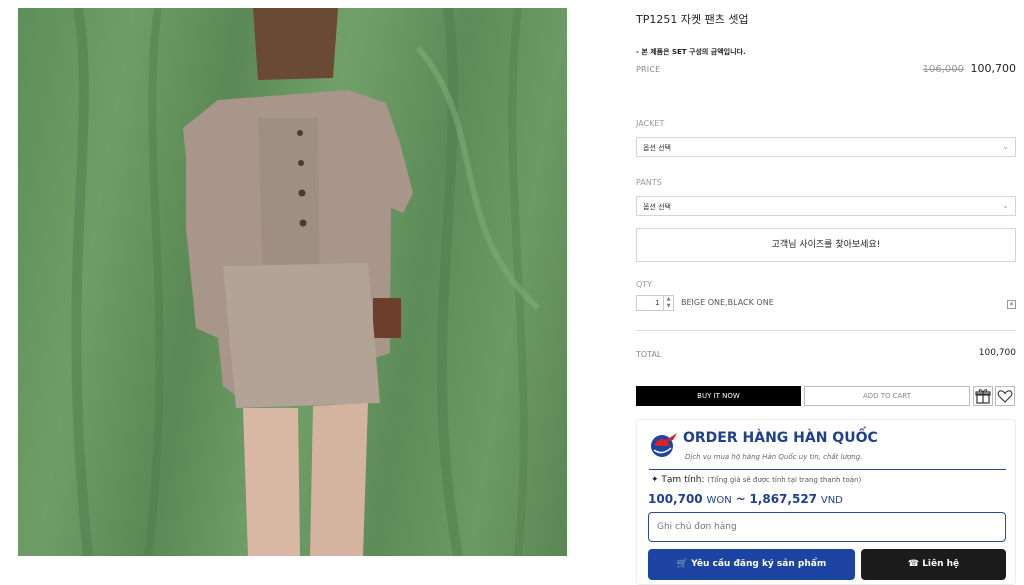 Image resolution: width=1024 pixels, height=585 pixels. I want to click on cart-icon: 🛒, so click(682, 564).